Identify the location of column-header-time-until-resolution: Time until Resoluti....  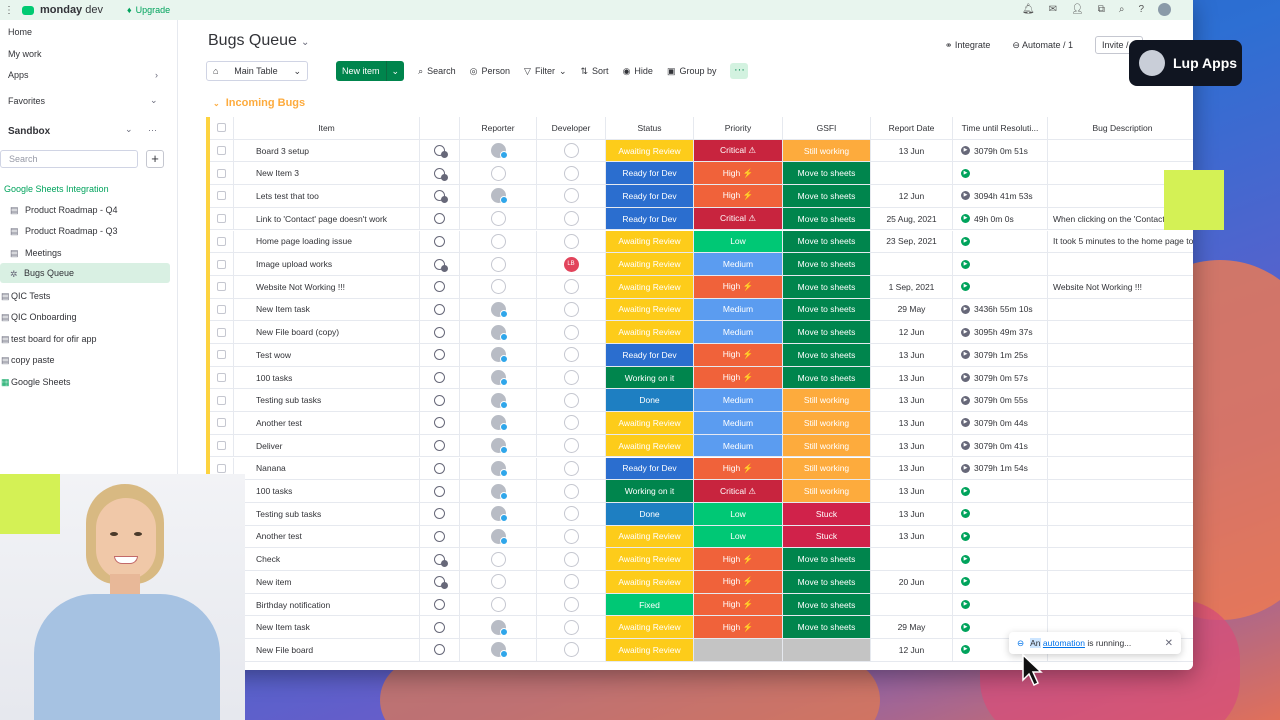
(1000, 128).